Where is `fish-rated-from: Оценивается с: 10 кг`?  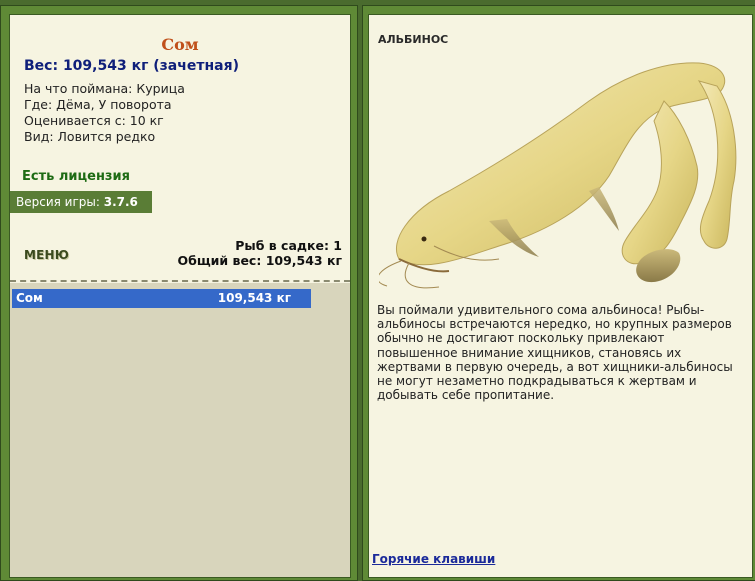 fish-rated-from: Оценивается с: 10 кг is located at coordinates (94, 120).